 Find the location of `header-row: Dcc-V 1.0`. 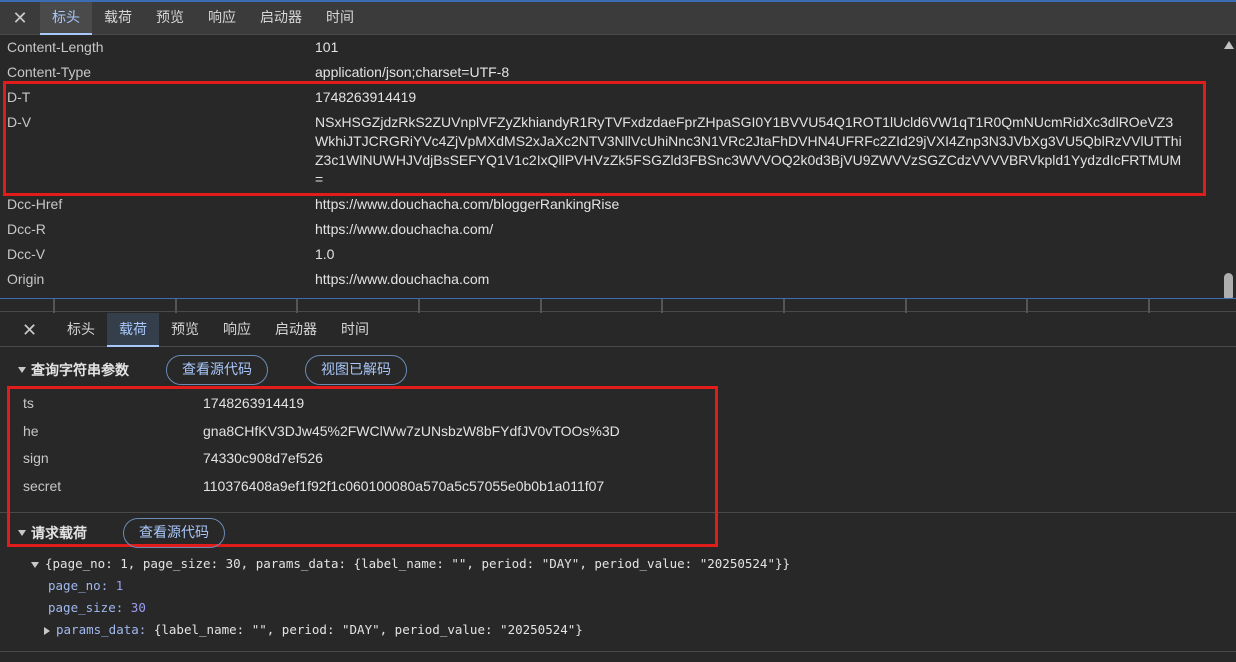

header-row: Dcc-V 1.0 is located at coordinates (618, 254).